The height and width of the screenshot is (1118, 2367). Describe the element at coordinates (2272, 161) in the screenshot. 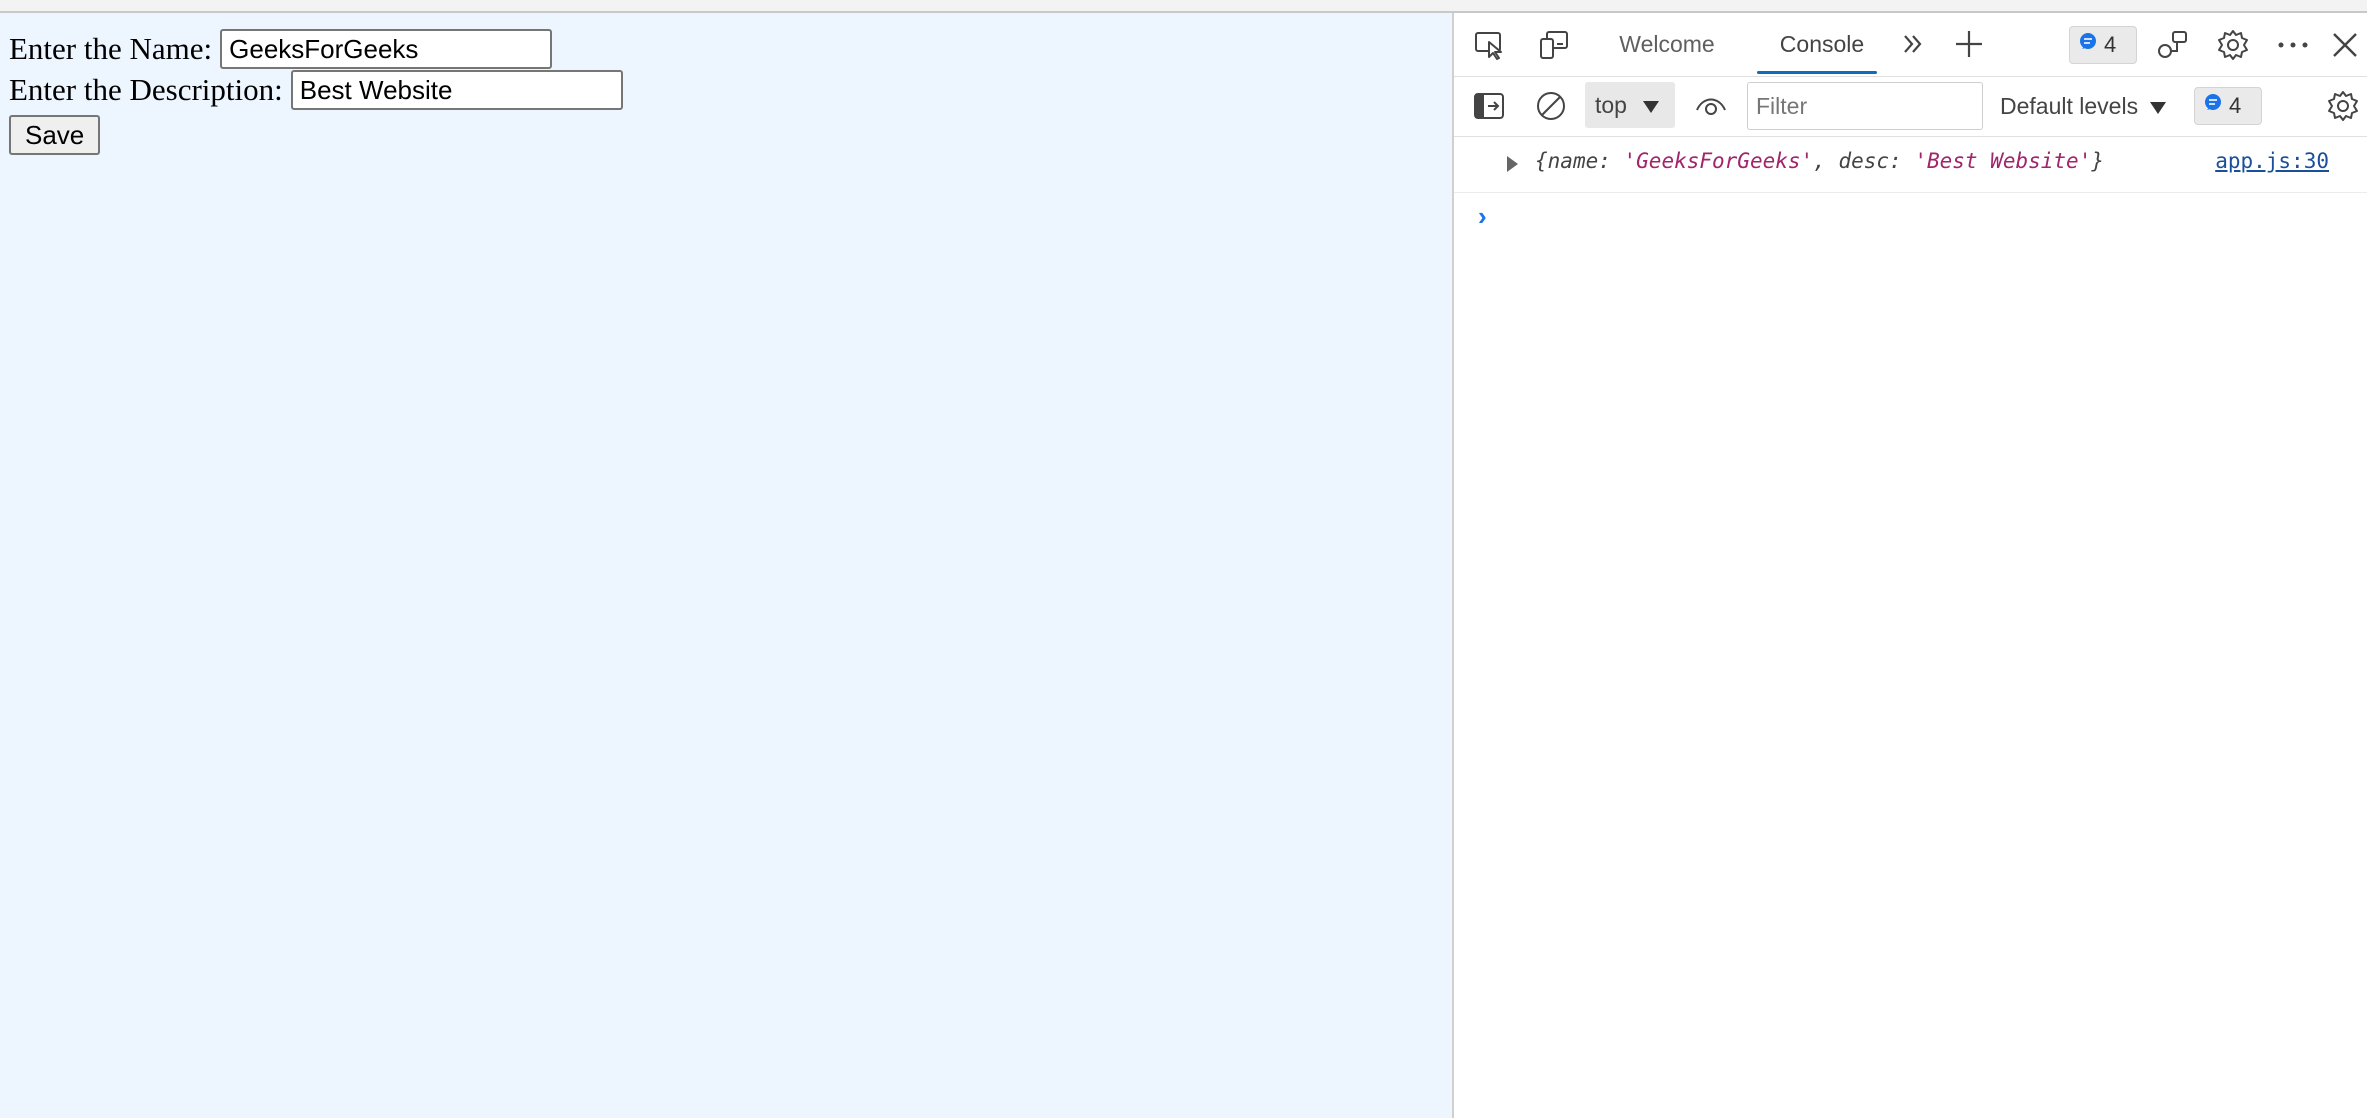

I see `log-source-link: app.js:30` at that location.